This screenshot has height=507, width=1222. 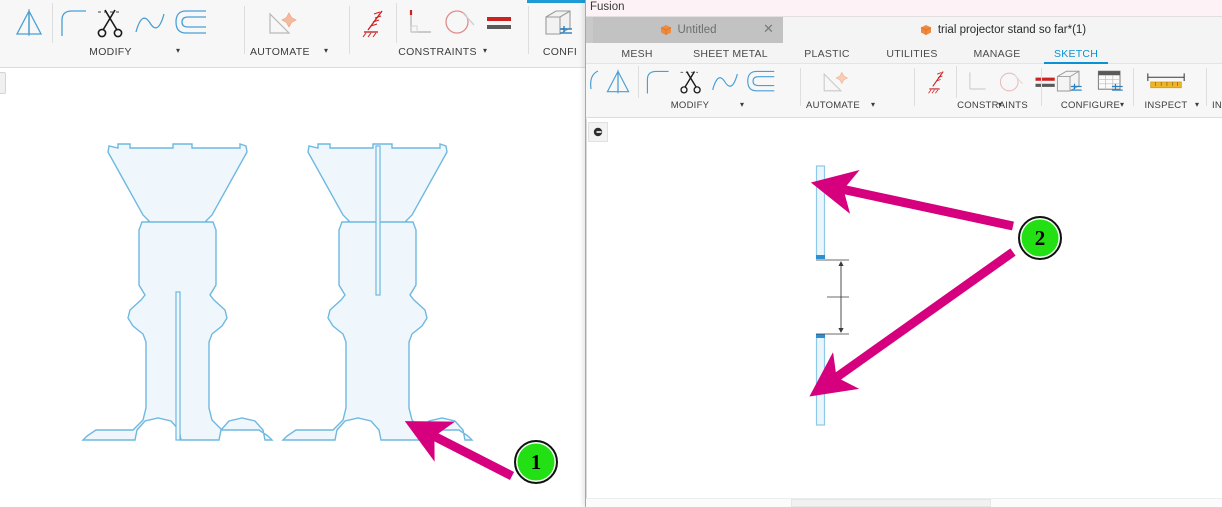 I want to click on automate-dropdown-caret-bg: ▾, so click(x=326, y=50).